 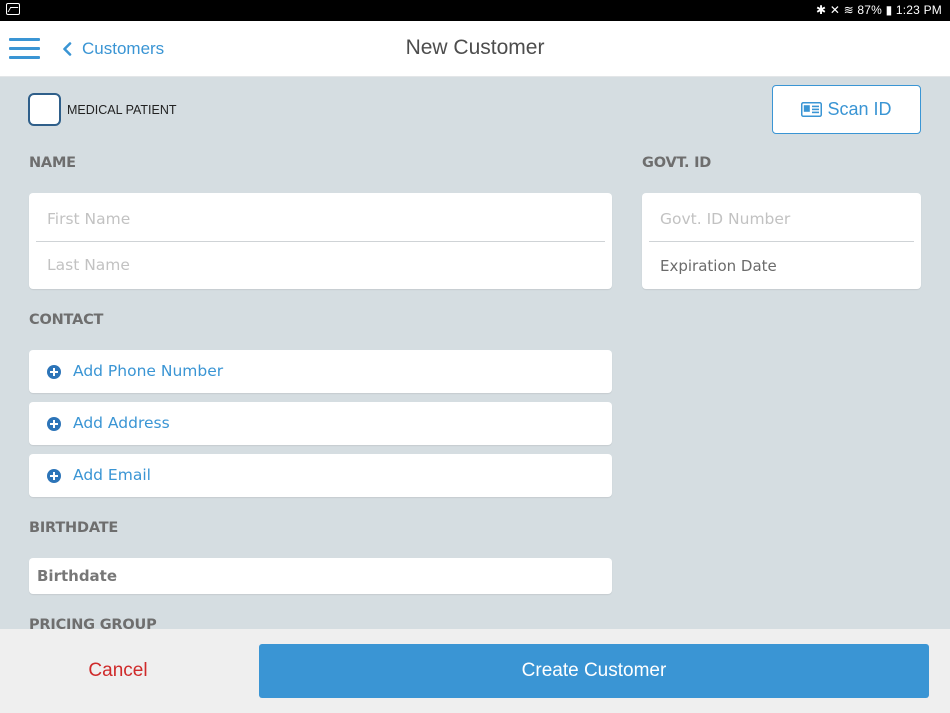 What do you see at coordinates (322, 219) in the screenshot?
I see `first-name-input` at bounding box center [322, 219].